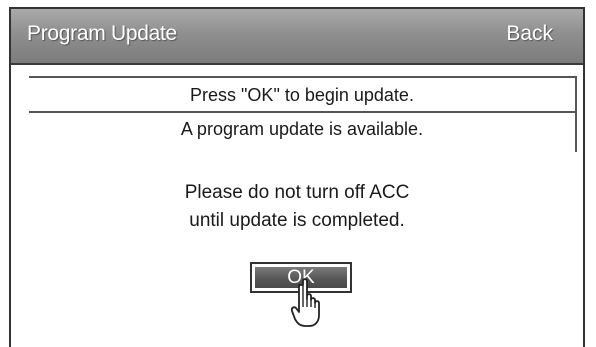 This screenshot has width=596, height=347. Describe the element at coordinates (305, 302) in the screenshot. I see `hand-pointer-icon` at that location.